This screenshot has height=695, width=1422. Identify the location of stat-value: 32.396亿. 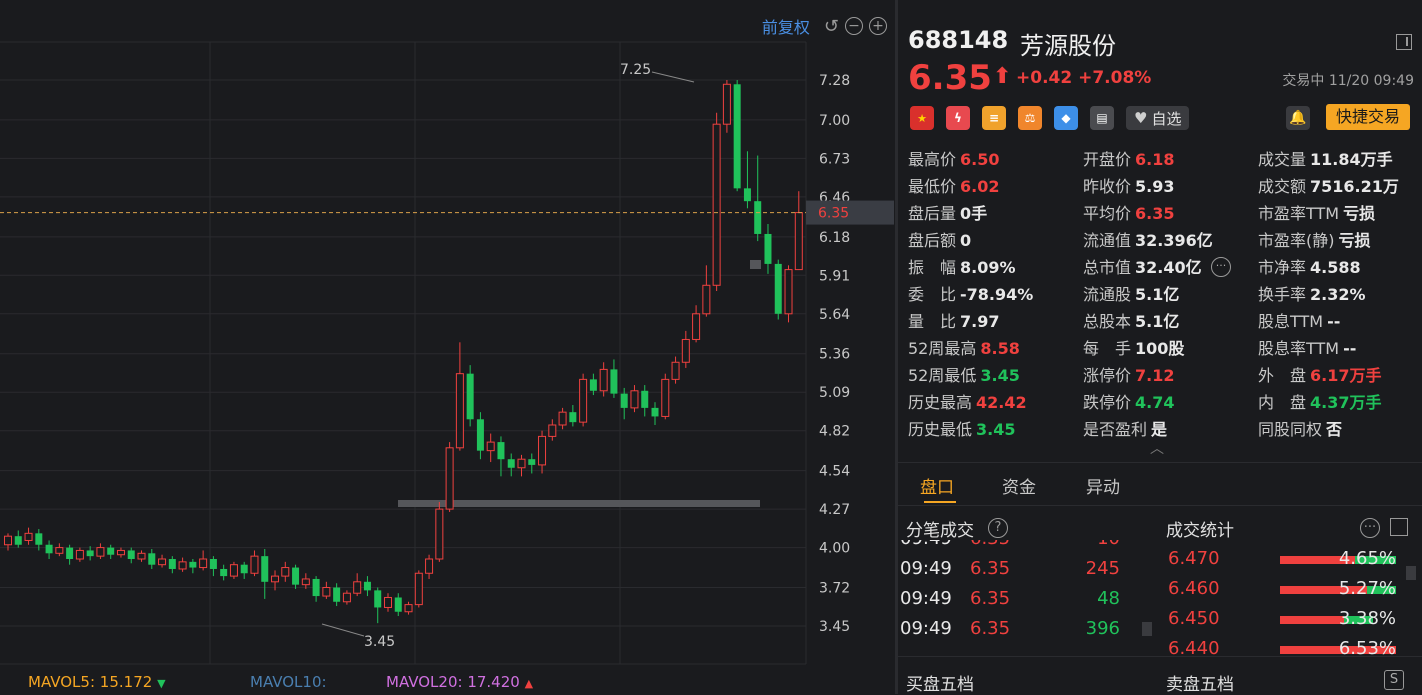
(1174, 240).